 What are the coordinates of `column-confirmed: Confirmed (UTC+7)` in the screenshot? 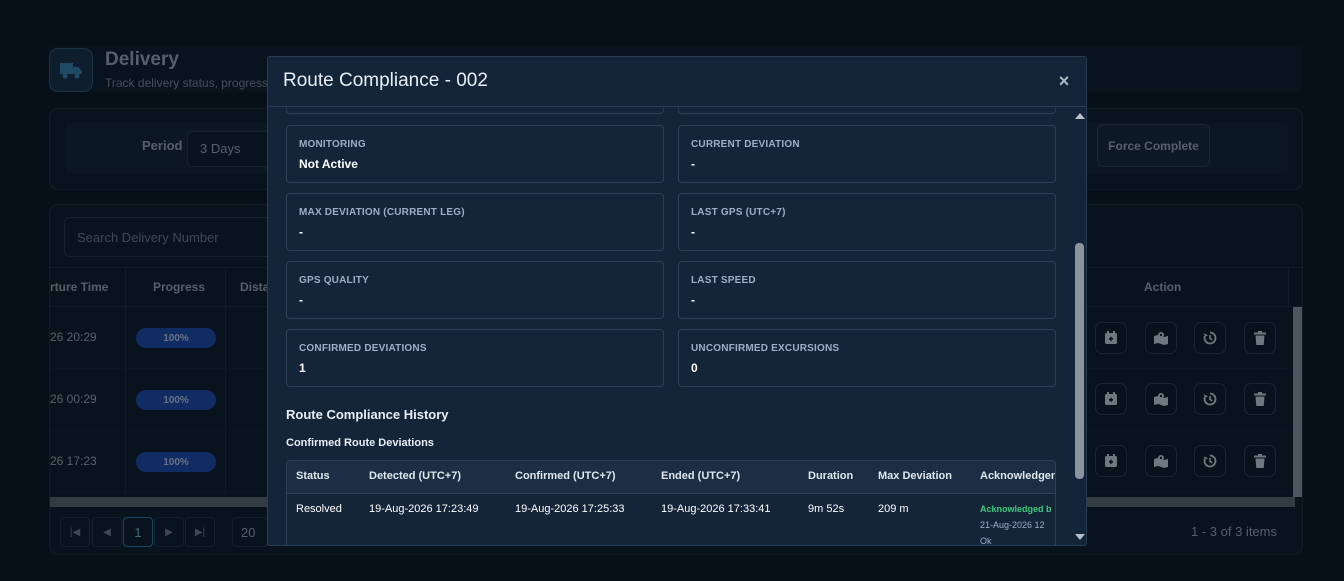 It's located at (565, 476).